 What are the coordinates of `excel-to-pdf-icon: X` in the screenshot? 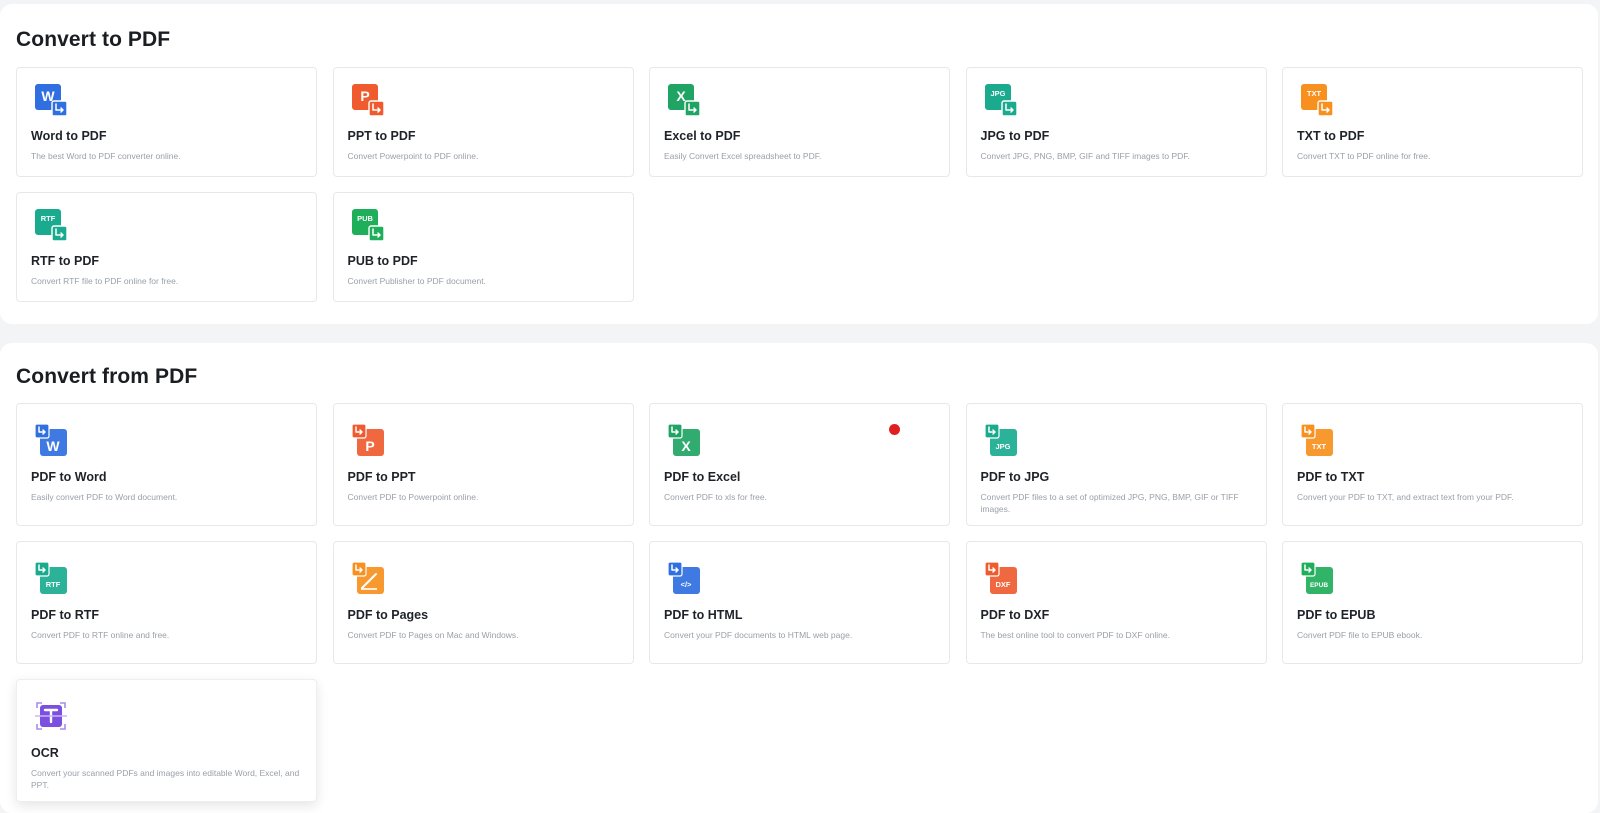 It's located at (684, 100).